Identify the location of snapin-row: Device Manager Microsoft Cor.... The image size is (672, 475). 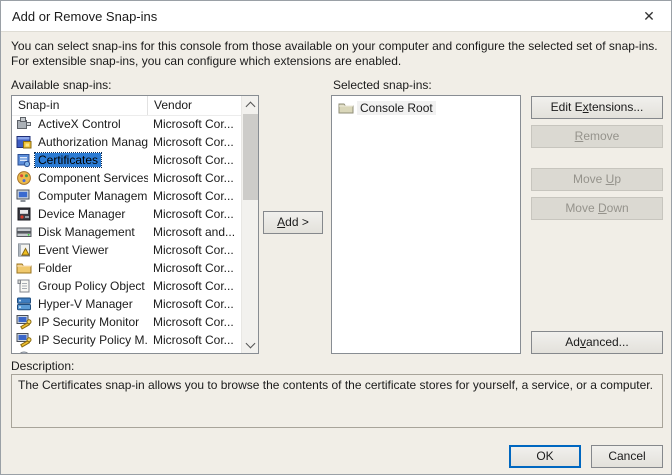
(126, 214).